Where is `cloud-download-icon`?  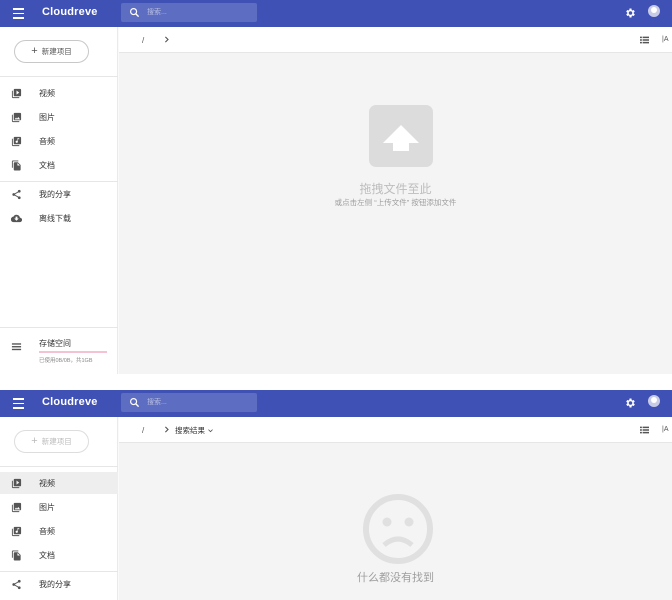
cloud-download-icon is located at coordinates (16, 218).